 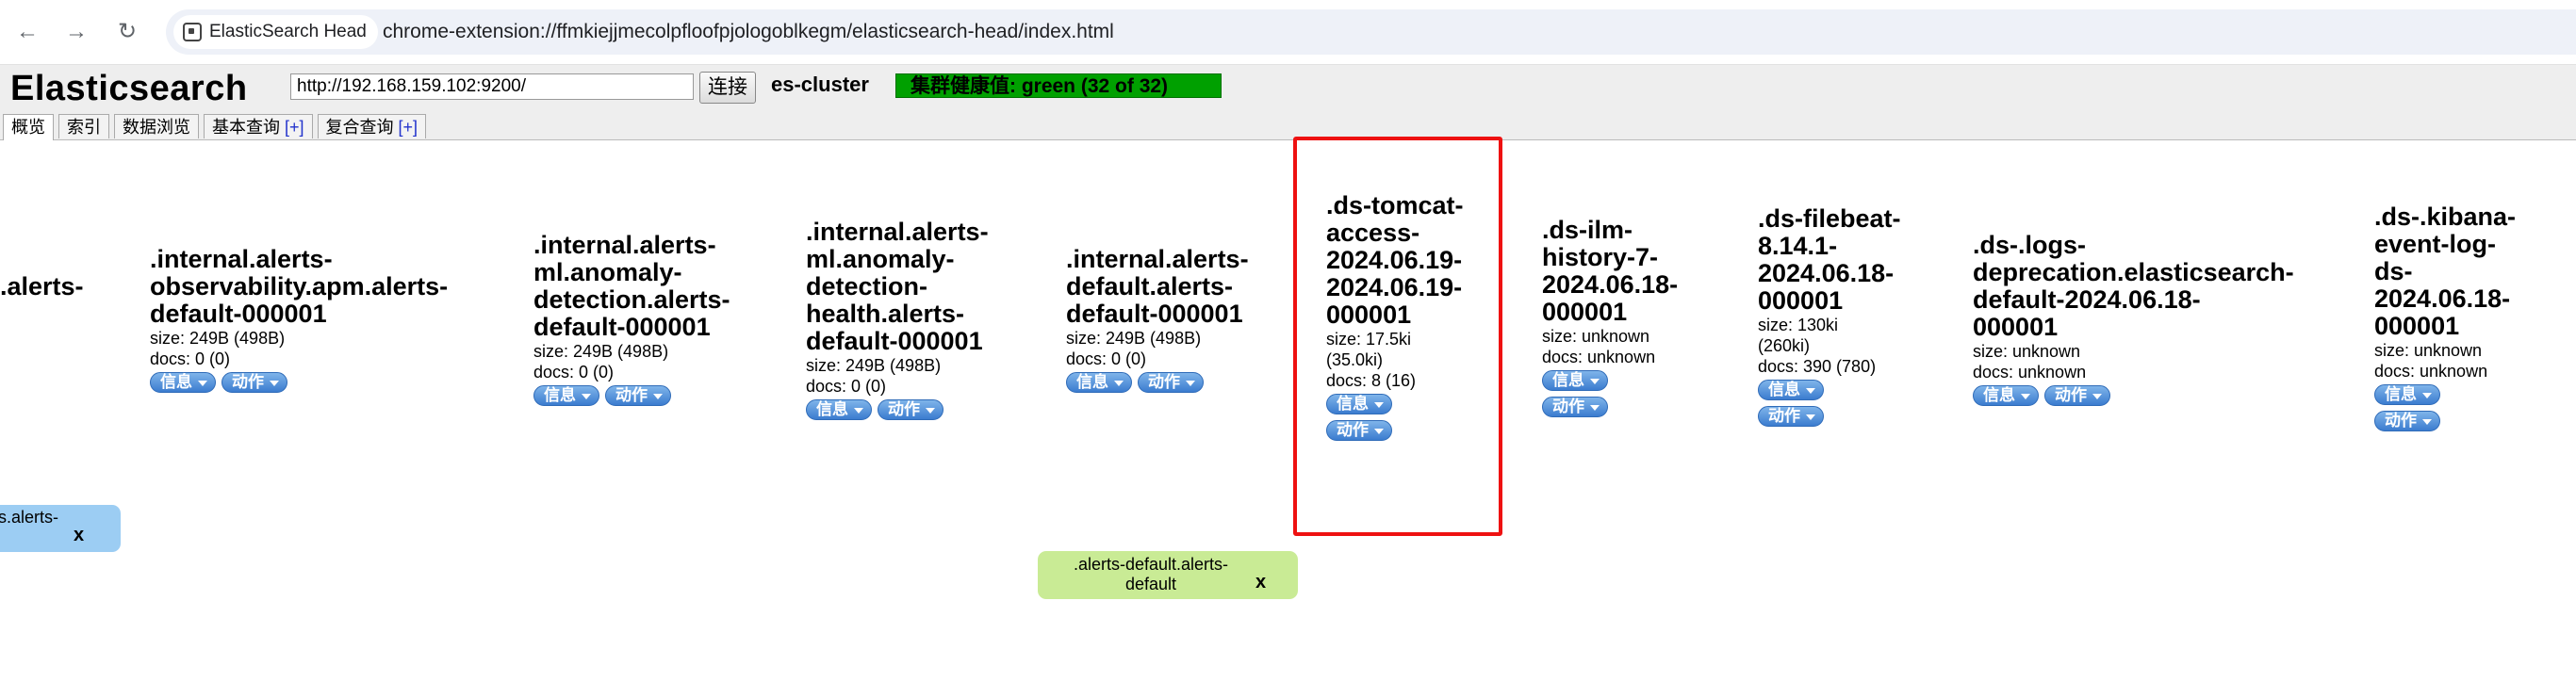 I want to click on index-column: .alerts-, so click(x=42, y=286).